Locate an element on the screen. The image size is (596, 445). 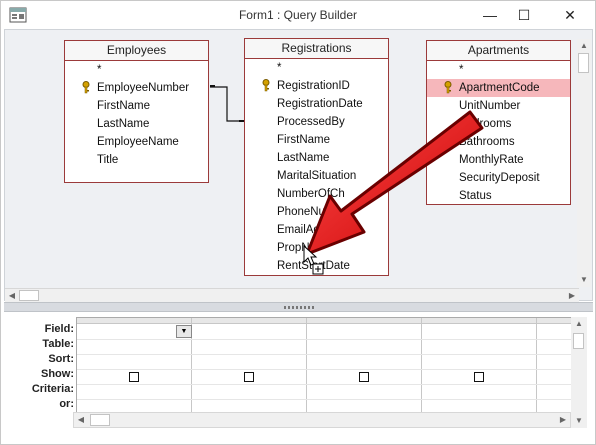
maximize-icon: ☐ is located at coordinates (524, 15).